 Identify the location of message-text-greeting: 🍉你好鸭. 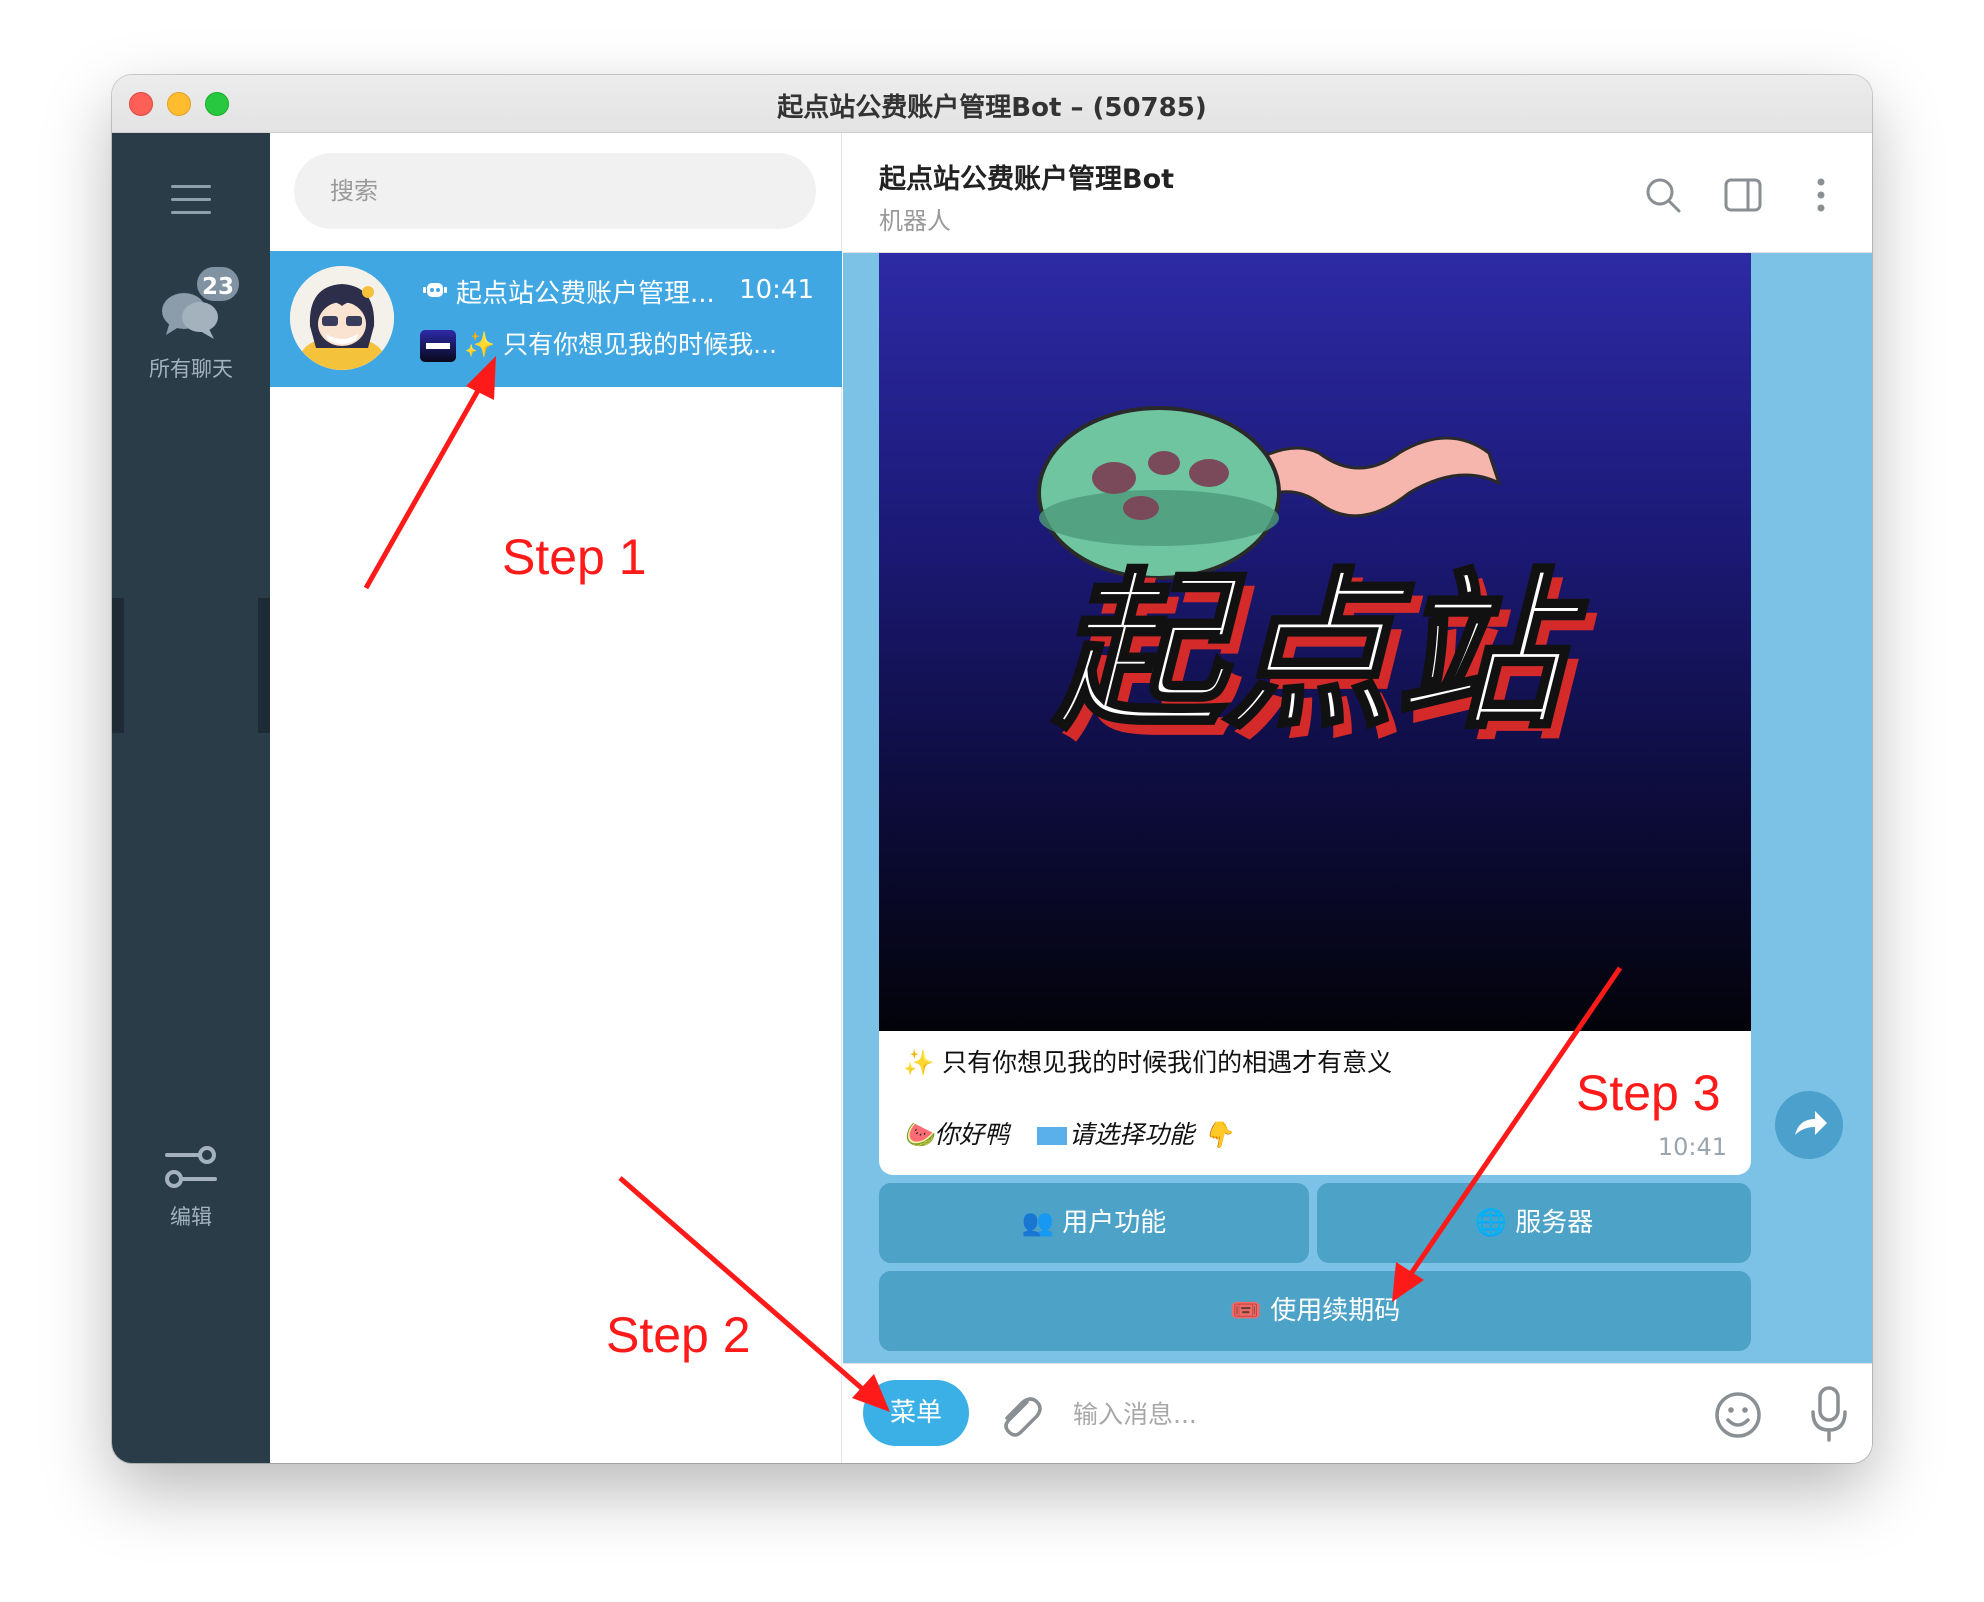
(956, 1134).